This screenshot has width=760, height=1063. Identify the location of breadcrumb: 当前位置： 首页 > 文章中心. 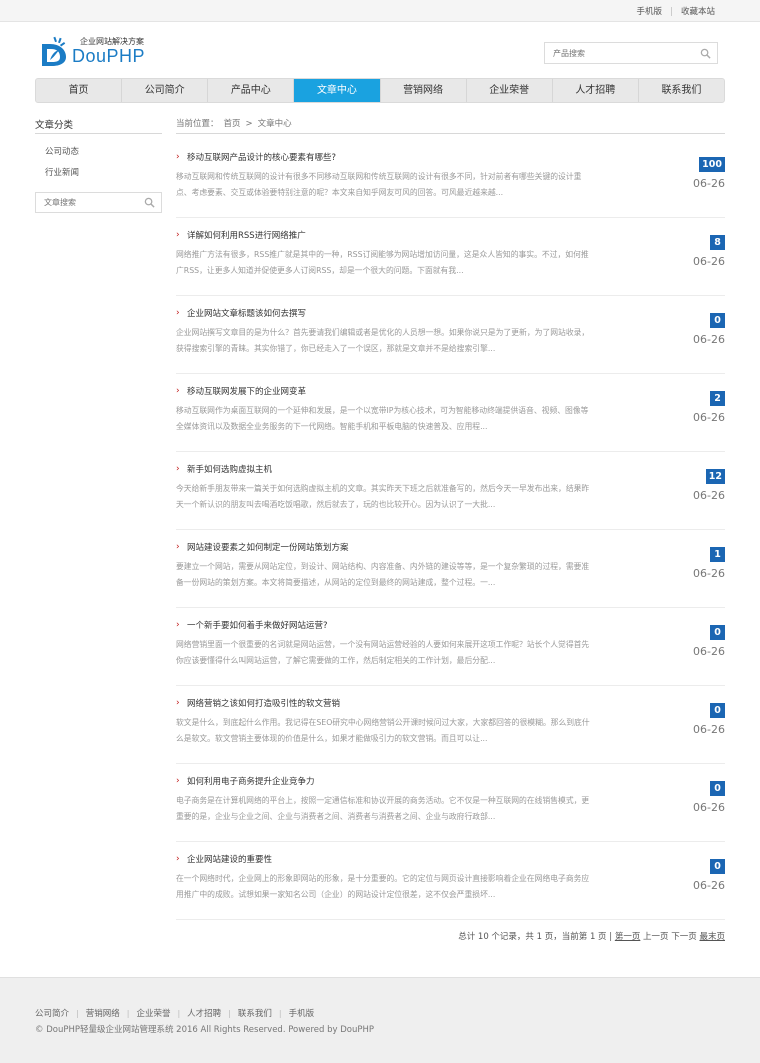
(236, 123).